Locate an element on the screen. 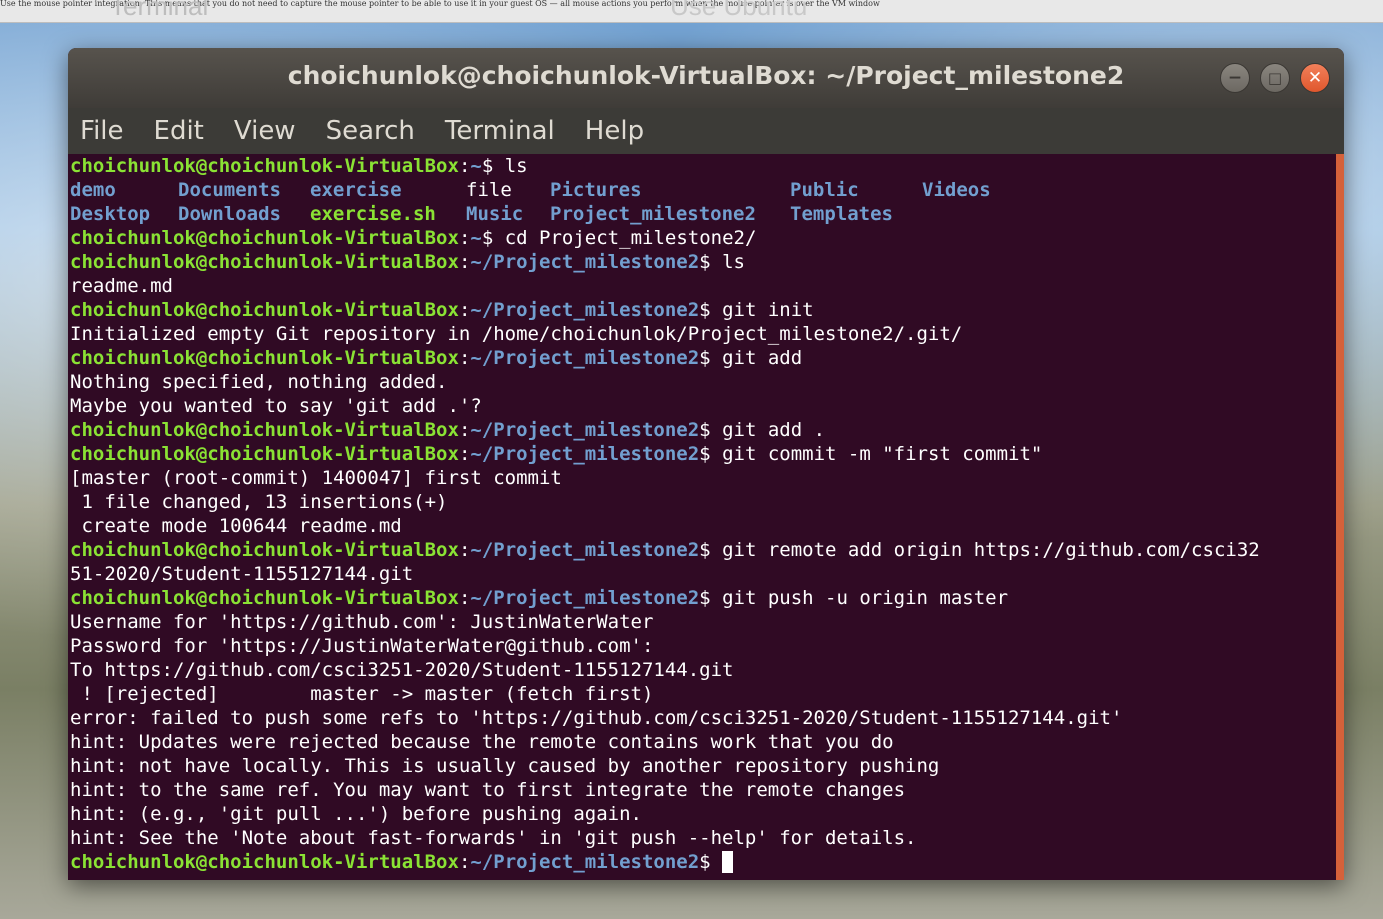 The height and width of the screenshot is (919, 1383). close-button: ✕ is located at coordinates (1315, 78).